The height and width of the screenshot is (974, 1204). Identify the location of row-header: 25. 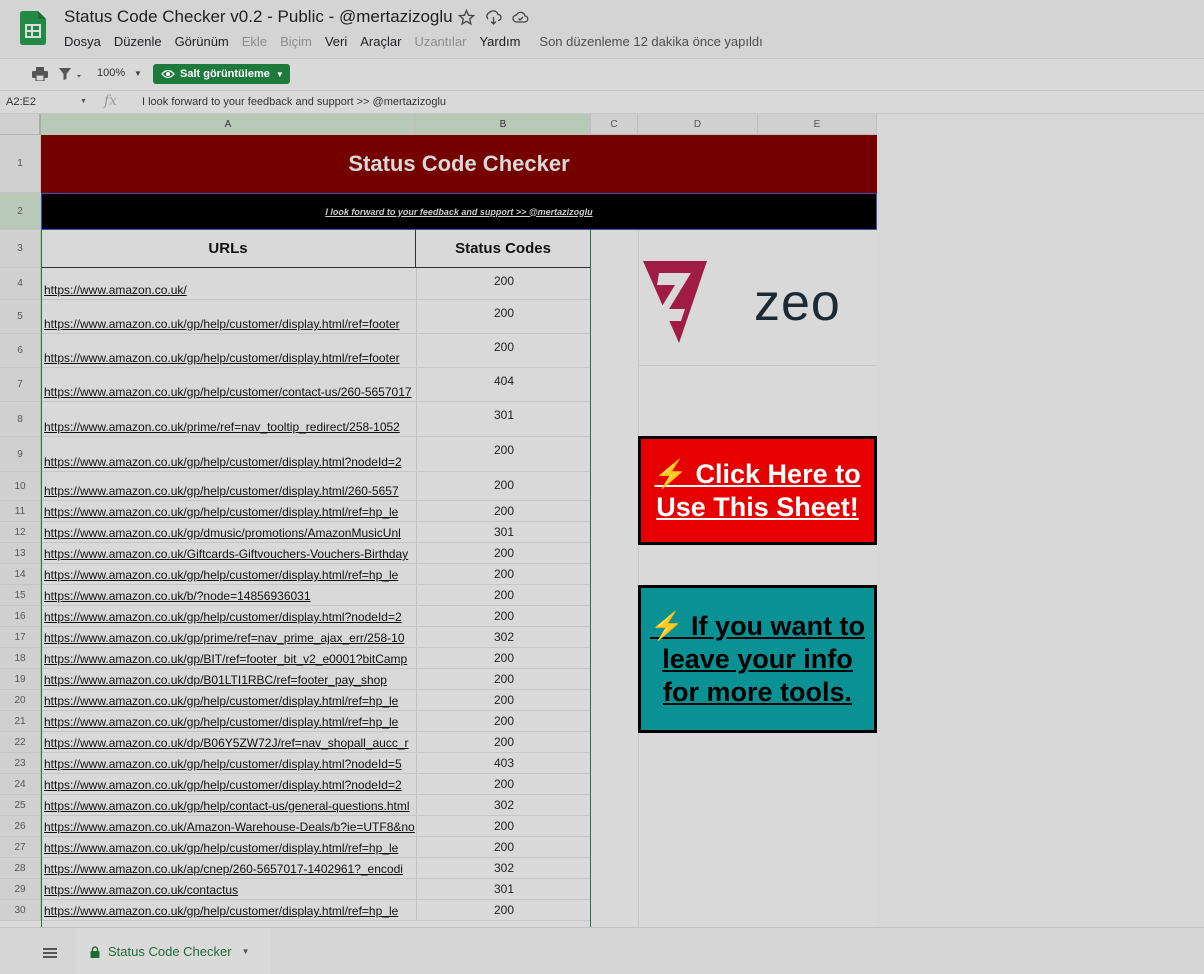
(20, 805).